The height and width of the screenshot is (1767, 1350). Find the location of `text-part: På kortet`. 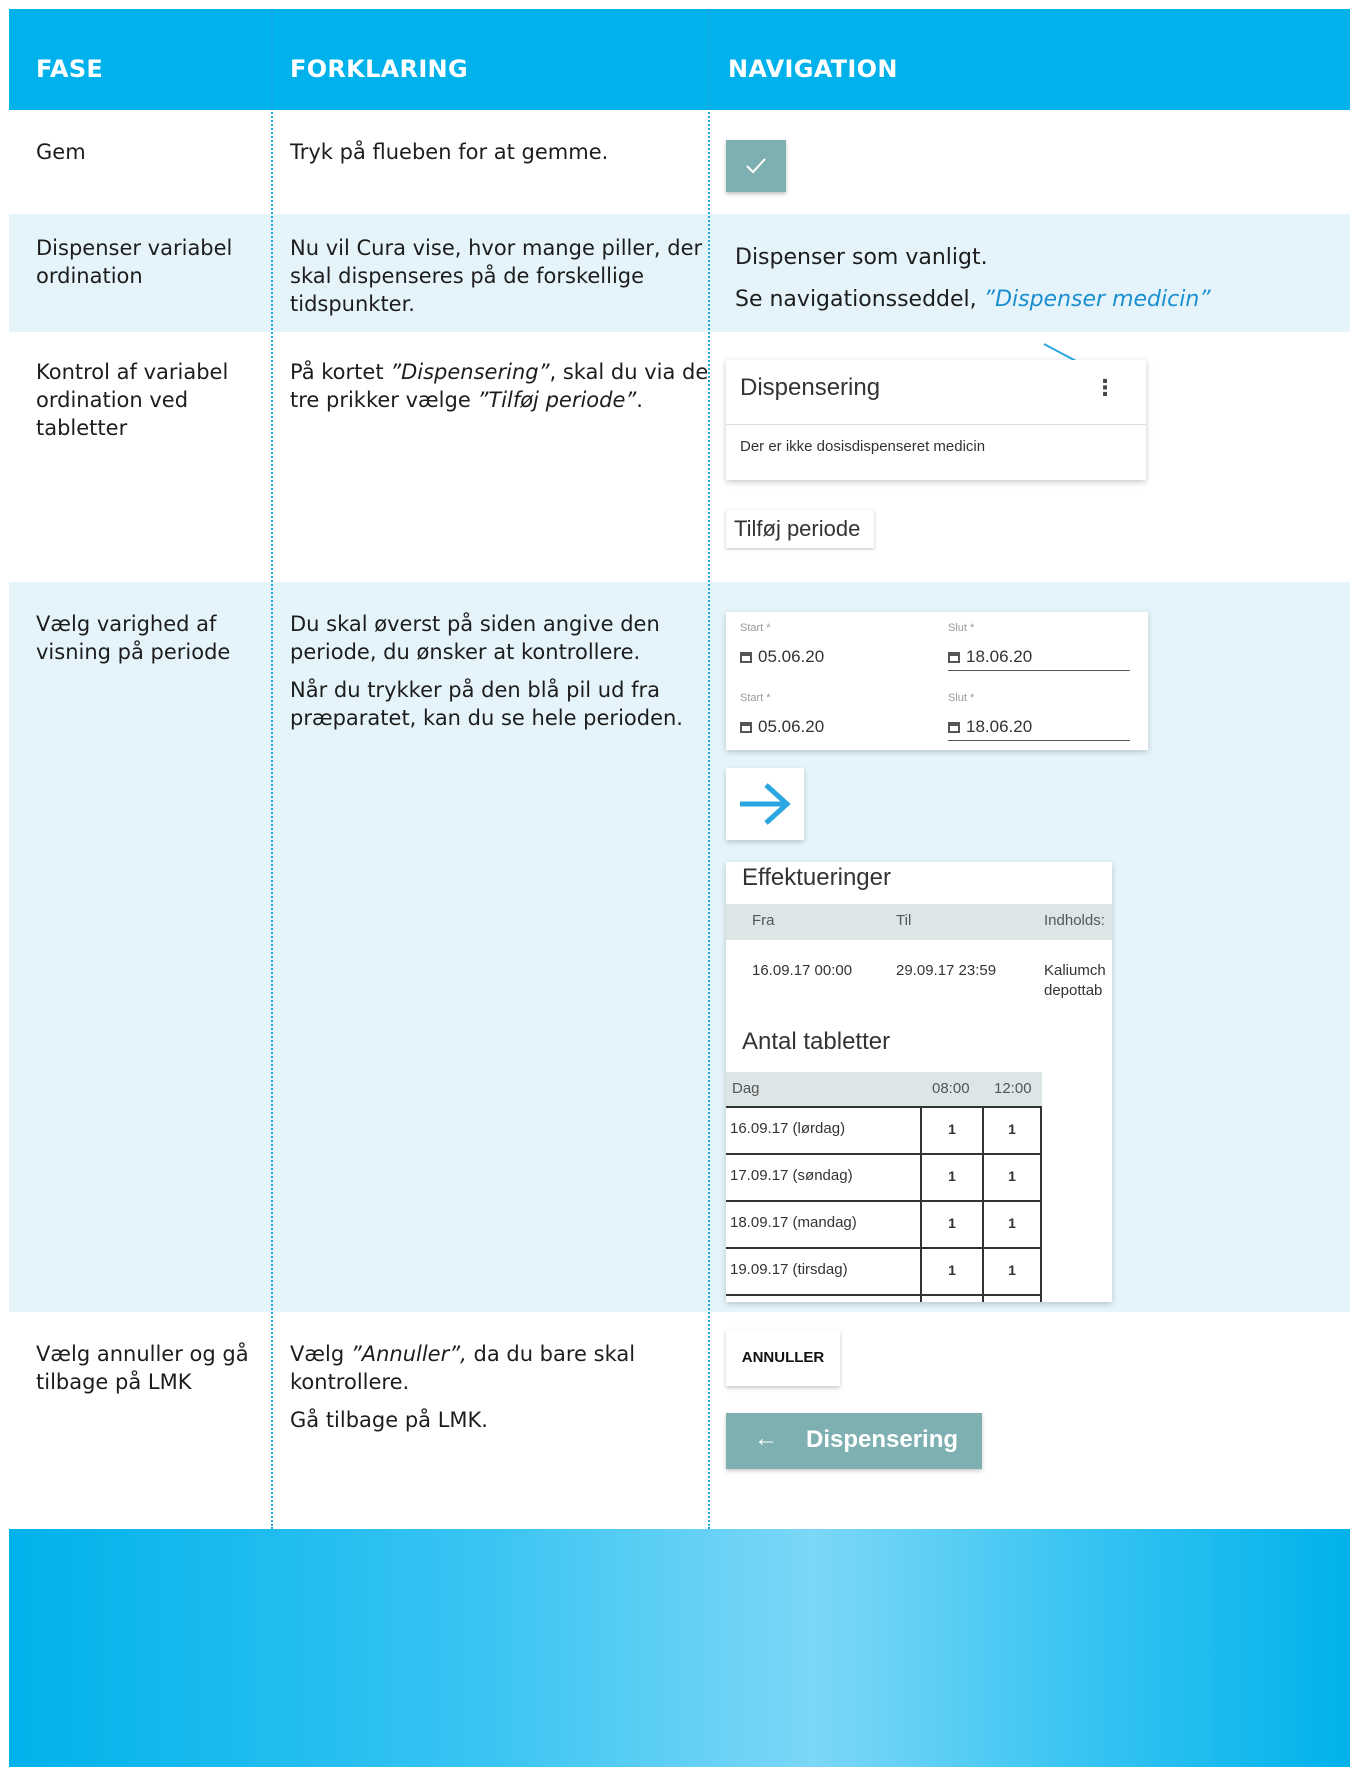

text-part: På kortet is located at coordinates (337, 372).